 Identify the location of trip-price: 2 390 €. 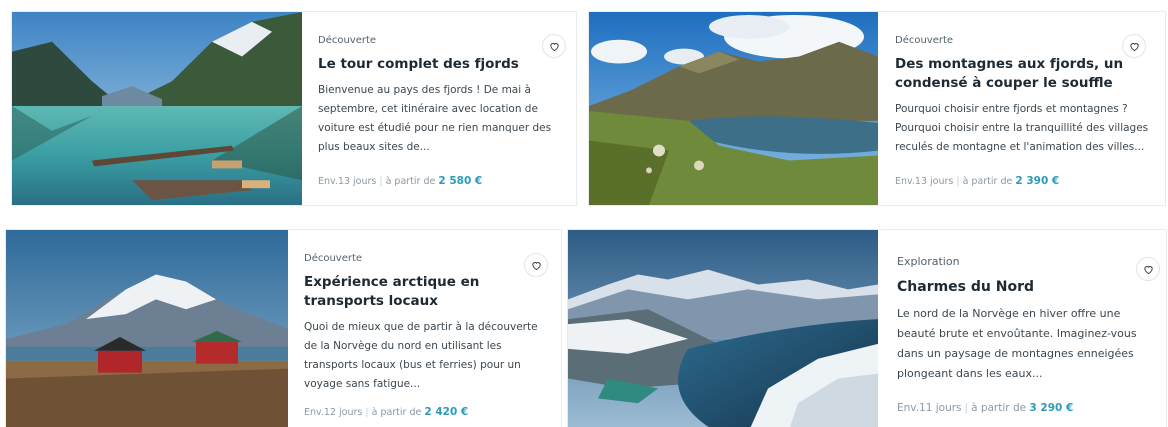
(1037, 181).